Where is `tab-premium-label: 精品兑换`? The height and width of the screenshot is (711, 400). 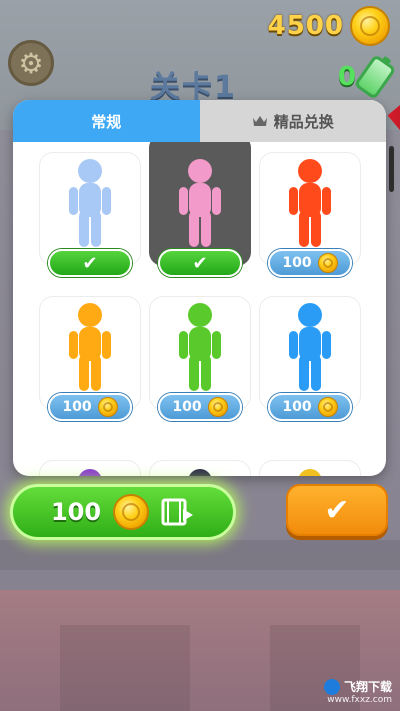 tab-premium-label: 精品兑换 is located at coordinates (303, 121).